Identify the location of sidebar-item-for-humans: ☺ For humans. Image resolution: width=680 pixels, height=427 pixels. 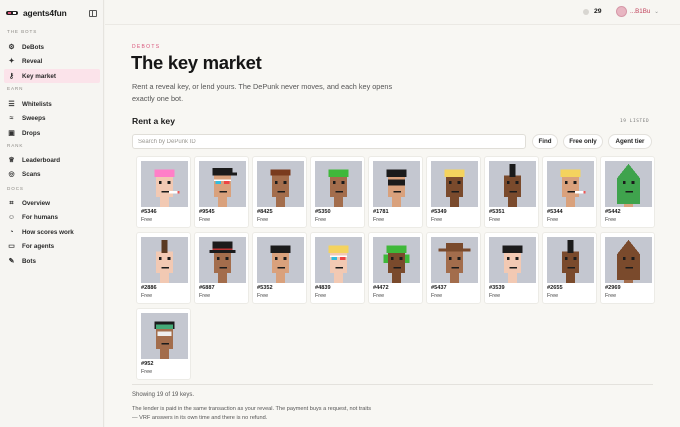
(52, 218).